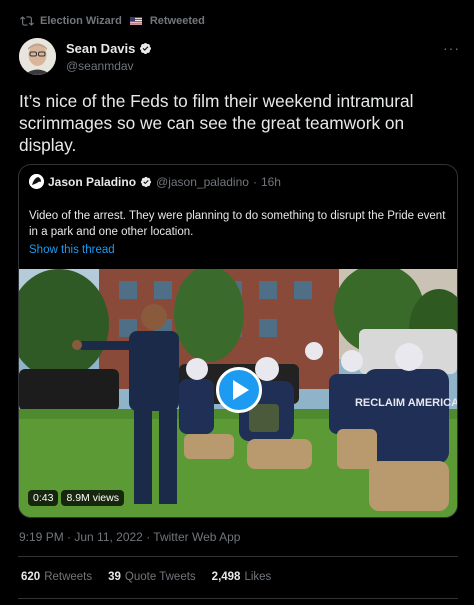 This screenshot has width=474, height=605. I want to click on retweeter-name: Election Wizard, so click(81, 21).